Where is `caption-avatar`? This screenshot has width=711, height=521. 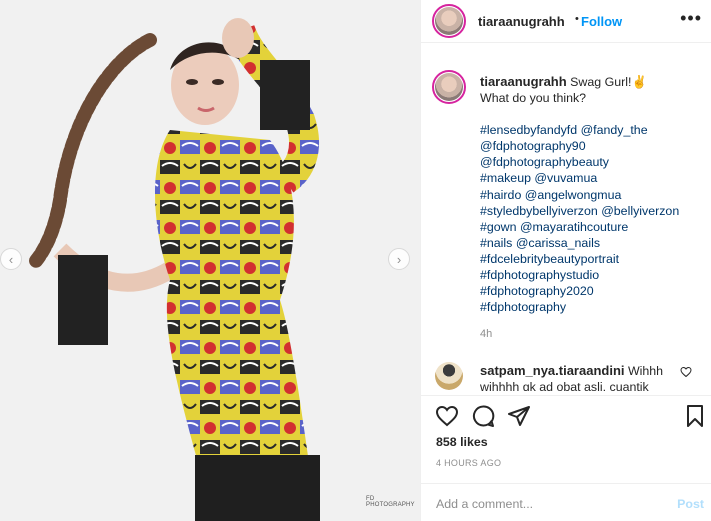
caption-avatar is located at coordinates (449, 87).